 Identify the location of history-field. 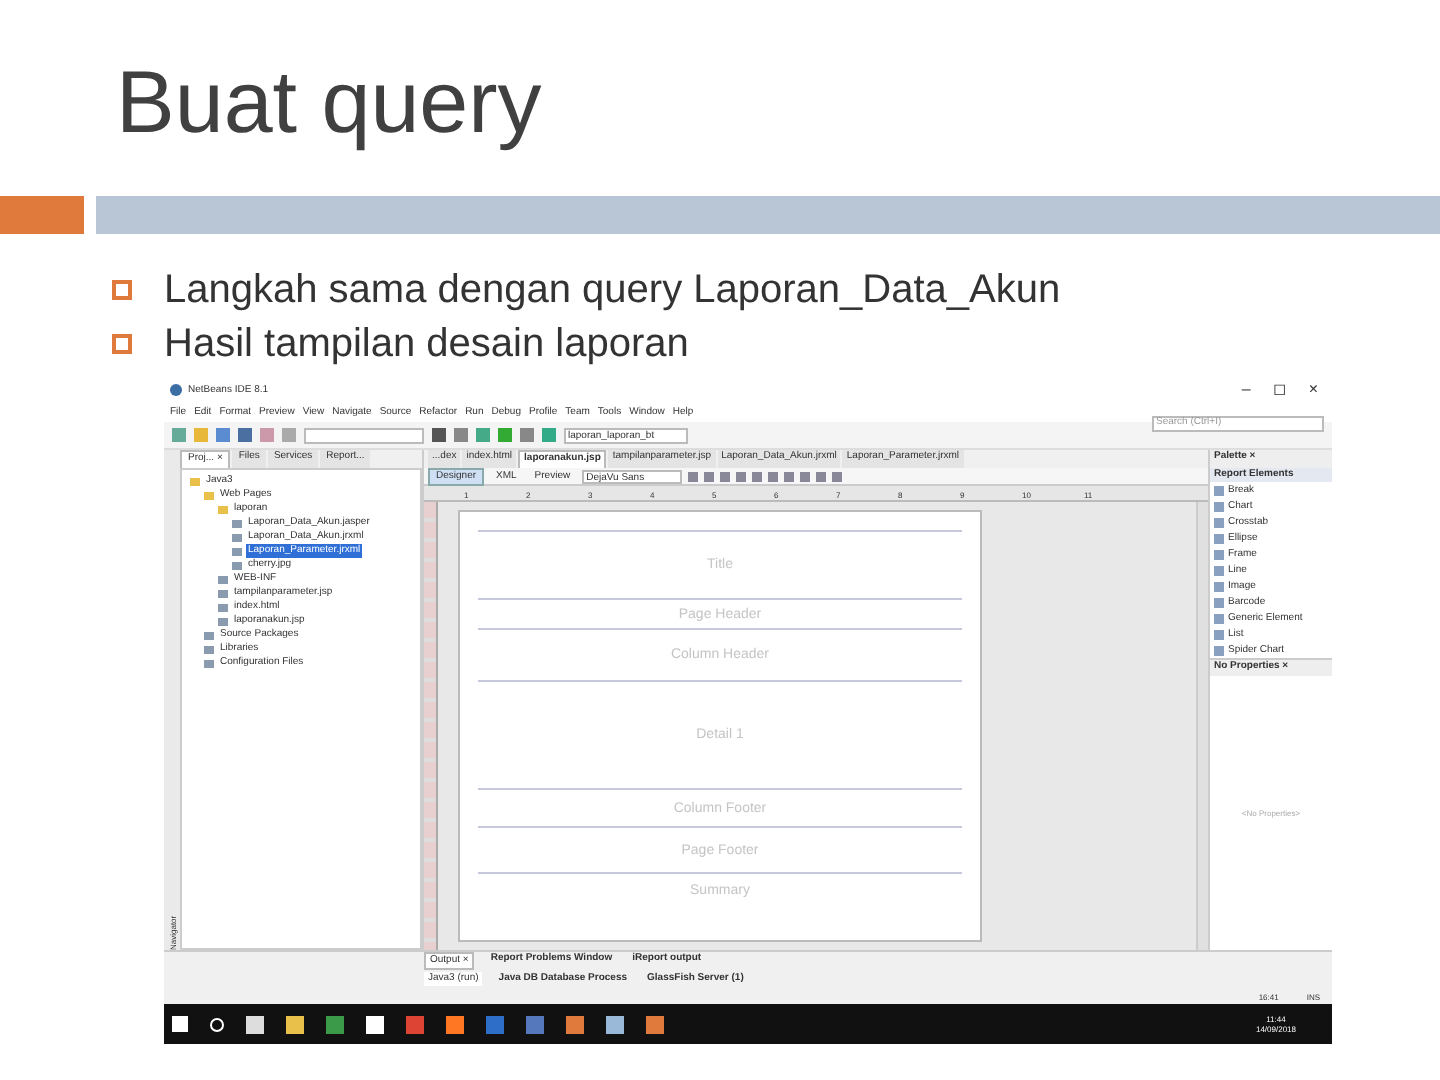
(364, 435).